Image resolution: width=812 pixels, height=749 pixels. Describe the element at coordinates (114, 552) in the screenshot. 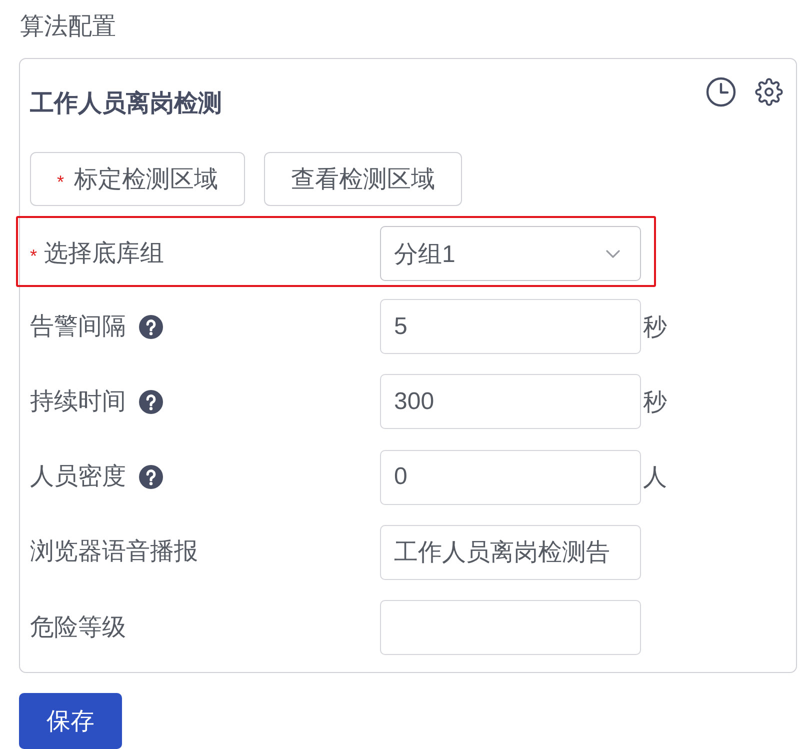

I see `field-label: 浏览器语音播报` at that location.